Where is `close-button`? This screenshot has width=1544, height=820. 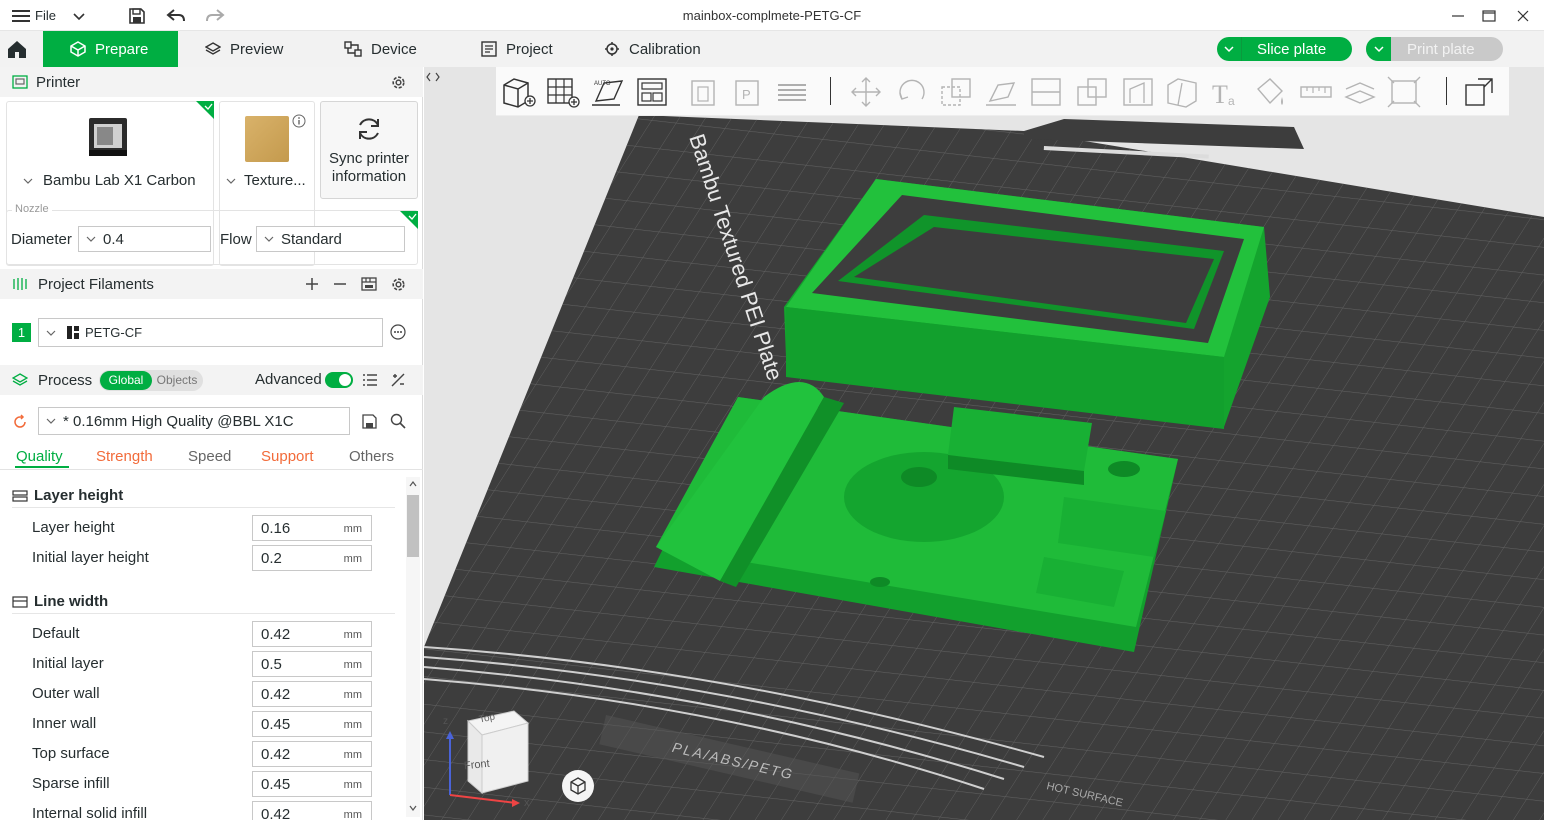 close-button is located at coordinates (1523, 15).